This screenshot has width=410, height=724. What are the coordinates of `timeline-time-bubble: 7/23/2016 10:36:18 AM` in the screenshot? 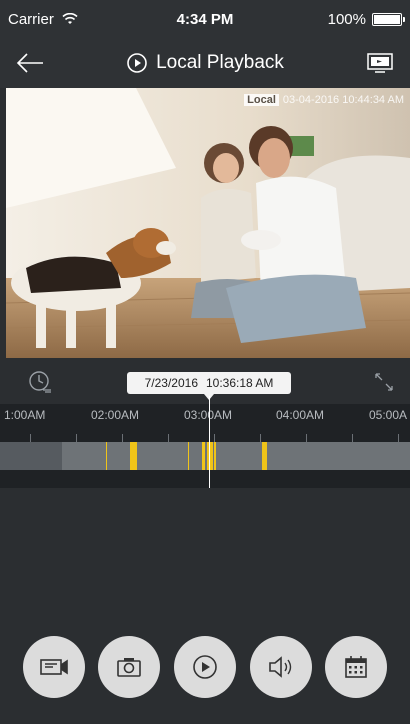 It's located at (209, 386).